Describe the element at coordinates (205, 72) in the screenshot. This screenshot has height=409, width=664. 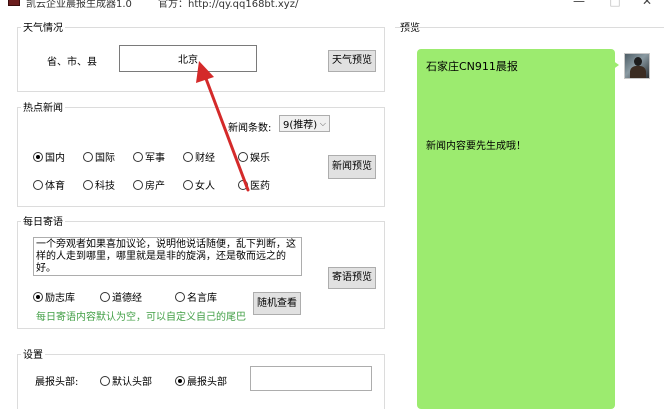
I see `arrow-head` at that location.